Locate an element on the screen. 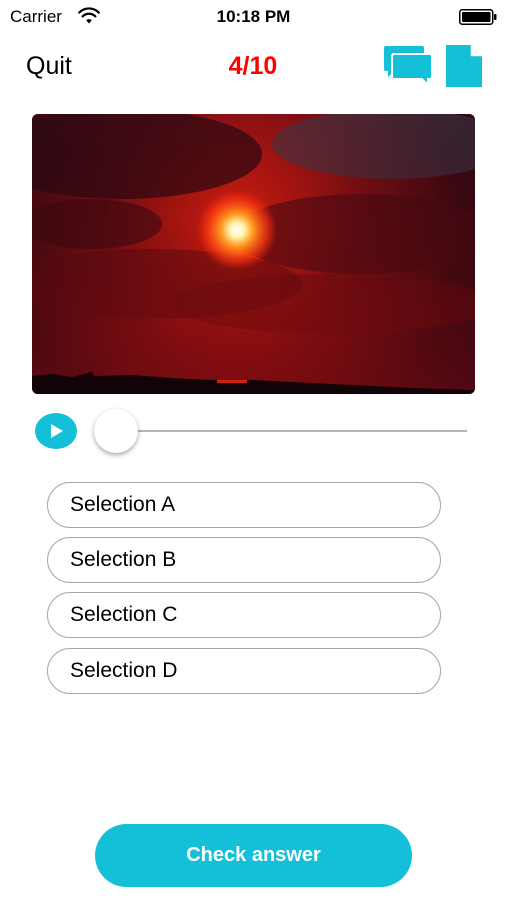 This screenshot has width=507, height=900. option-d: Selection D is located at coordinates (244, 671).